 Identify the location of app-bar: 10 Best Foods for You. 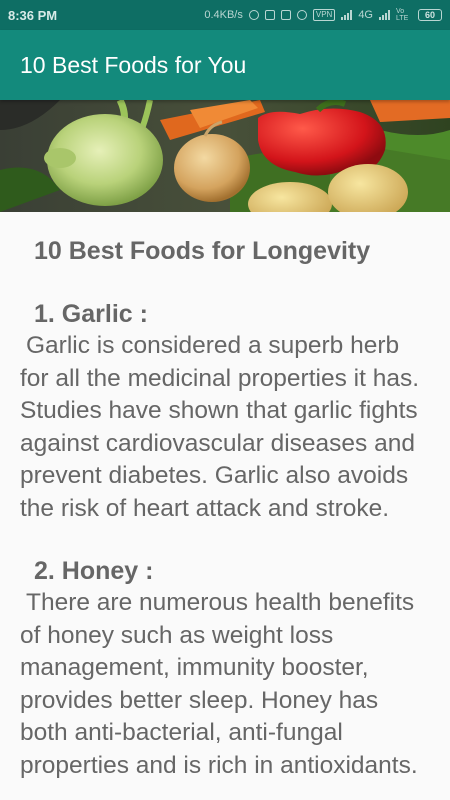
(225, 65).